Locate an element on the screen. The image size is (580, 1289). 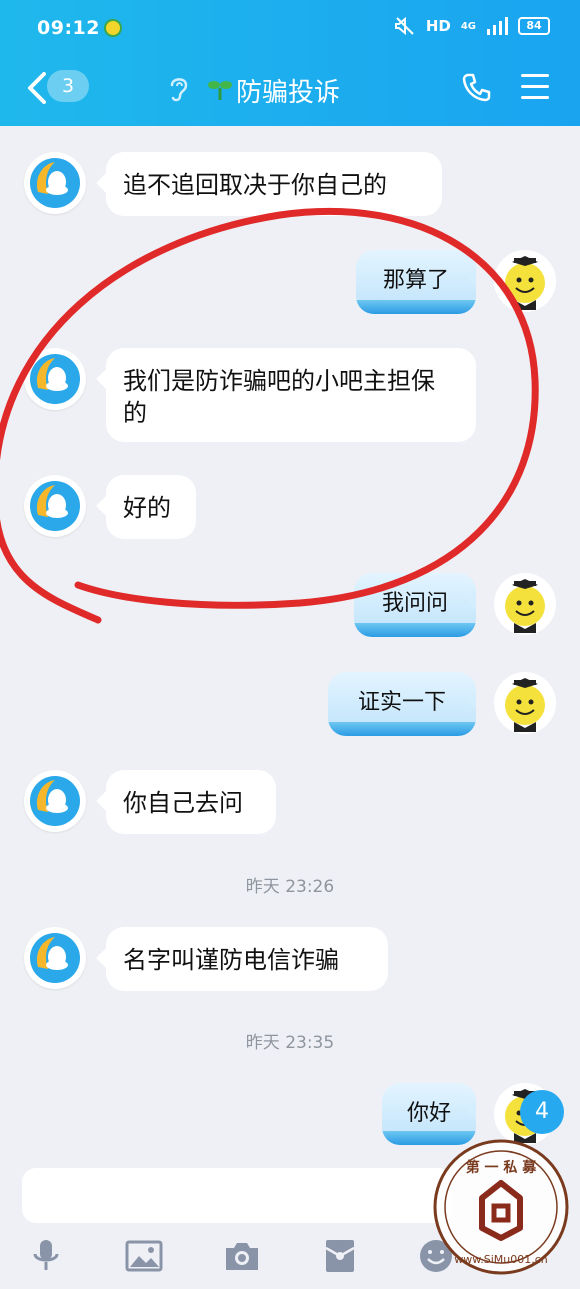
status-indicators: HD 4G 84 is located at coordinates (472, 26).